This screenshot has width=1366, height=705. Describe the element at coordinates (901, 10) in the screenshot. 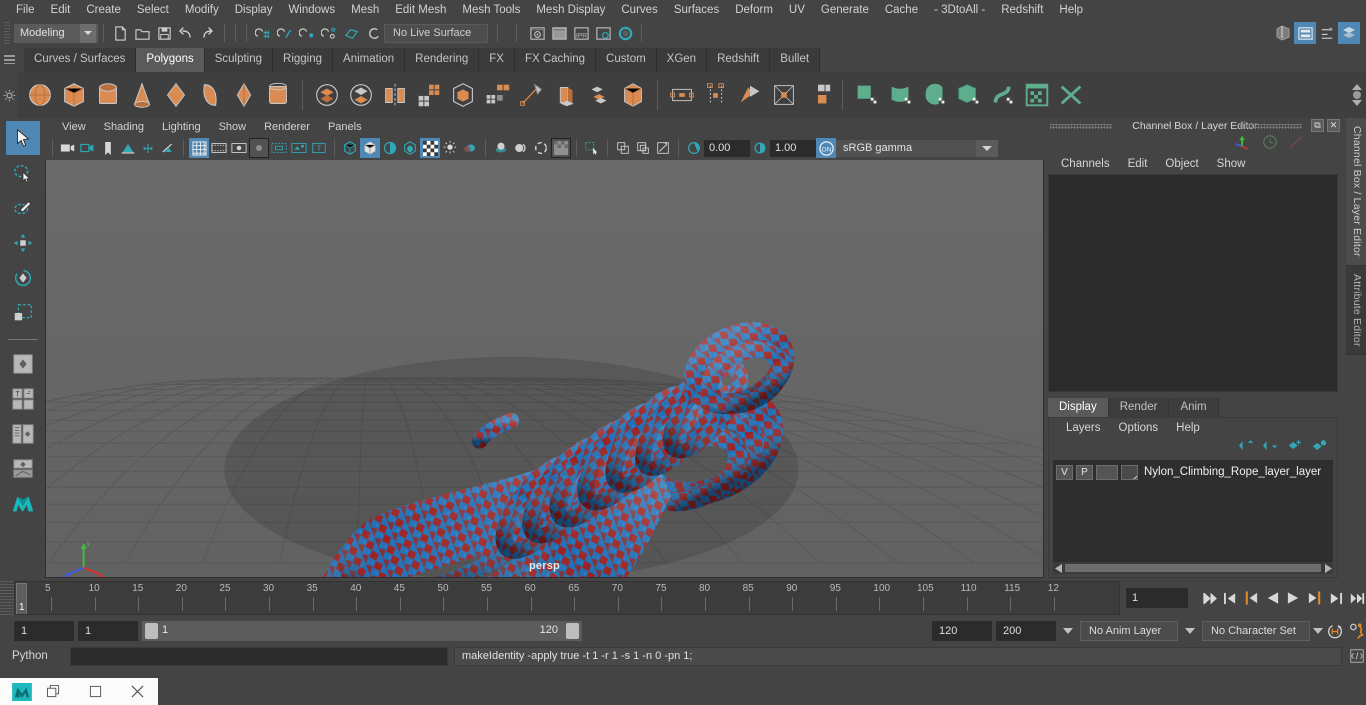

I see `menu-item-cache: Cache` at that location.